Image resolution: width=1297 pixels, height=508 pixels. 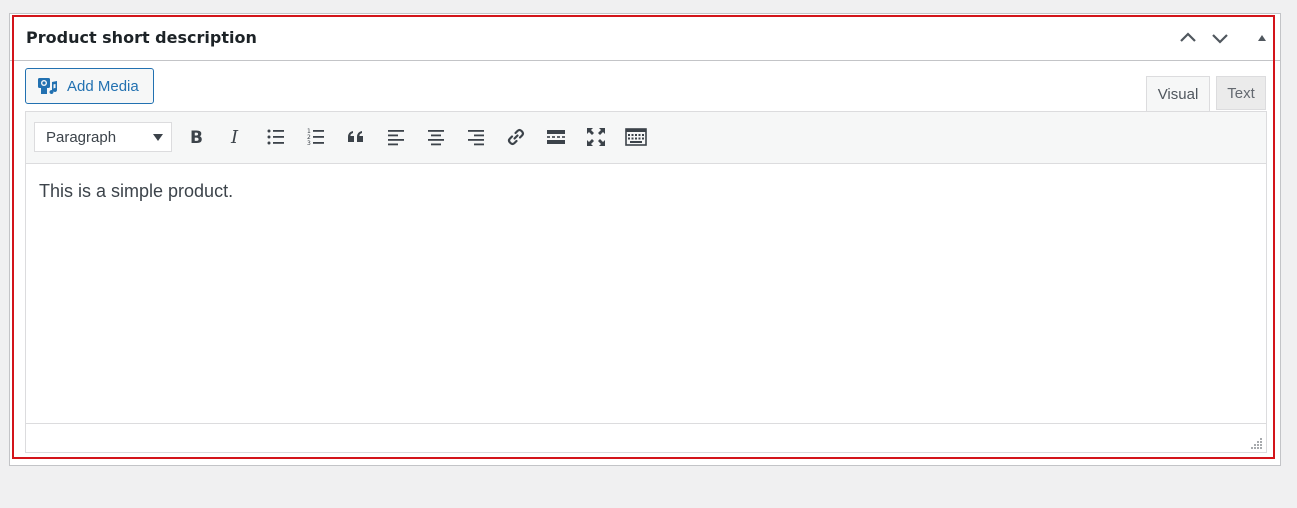 I want to click on bold-button: B, so click(x=196, y=137).